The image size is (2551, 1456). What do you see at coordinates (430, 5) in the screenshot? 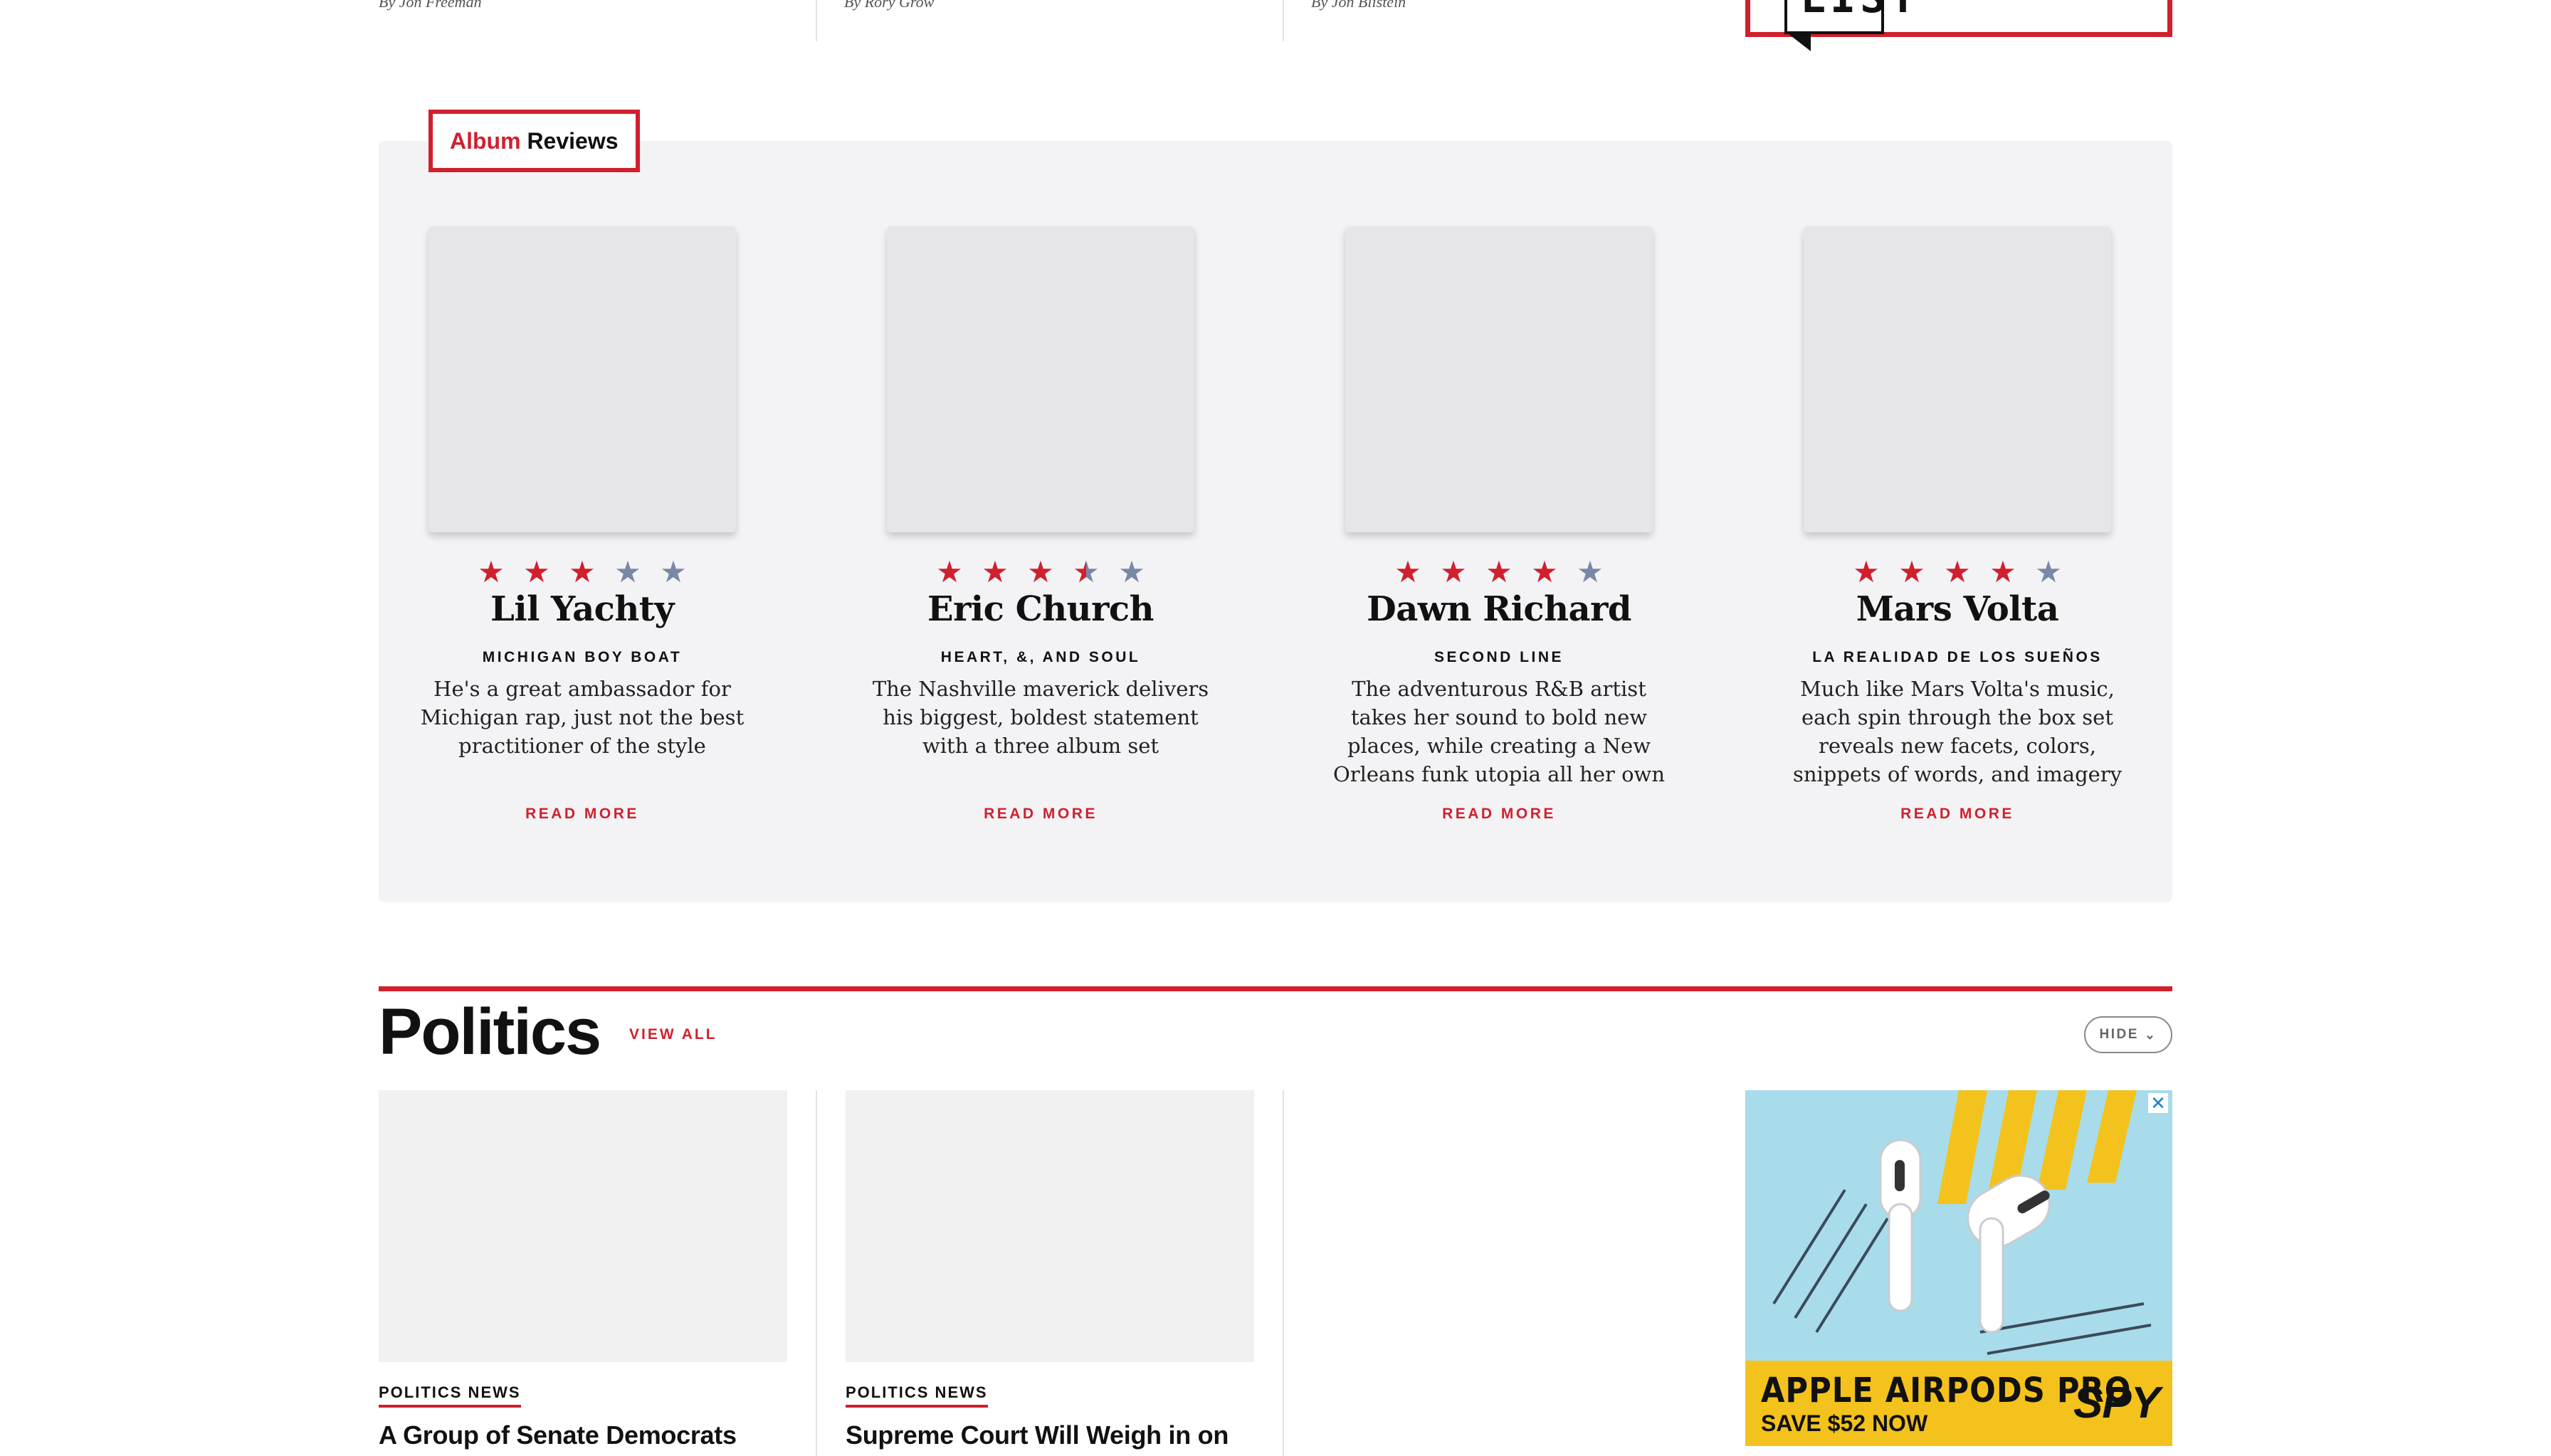
I see `byline-1: By Jon Freeman` at bounding box center [430, 5].